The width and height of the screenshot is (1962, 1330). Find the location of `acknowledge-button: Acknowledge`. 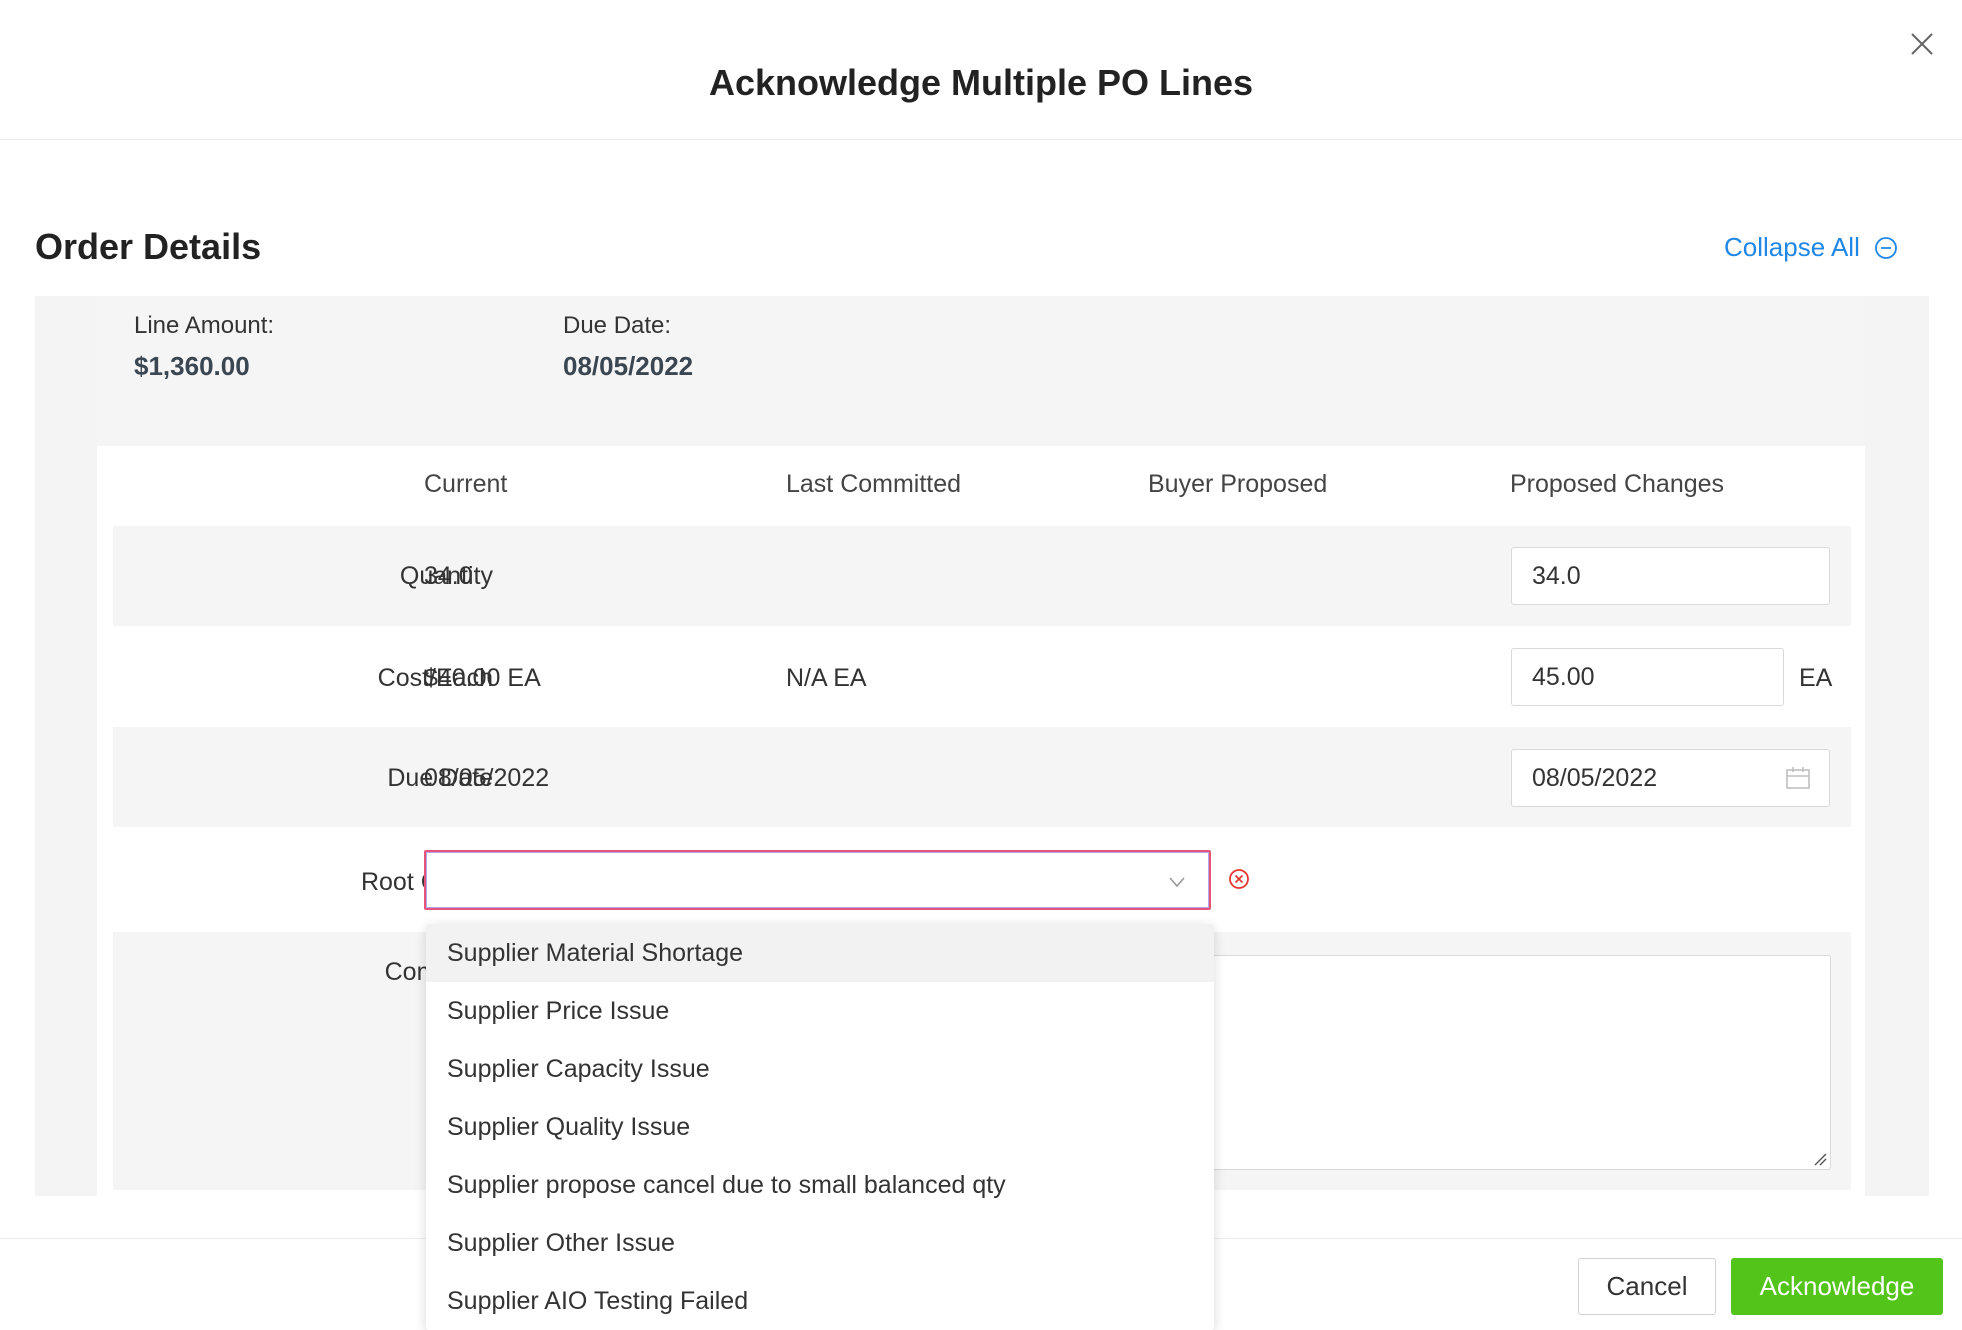

acknowledge-button: Acknowledge is located at coordinates (1837, 1286).